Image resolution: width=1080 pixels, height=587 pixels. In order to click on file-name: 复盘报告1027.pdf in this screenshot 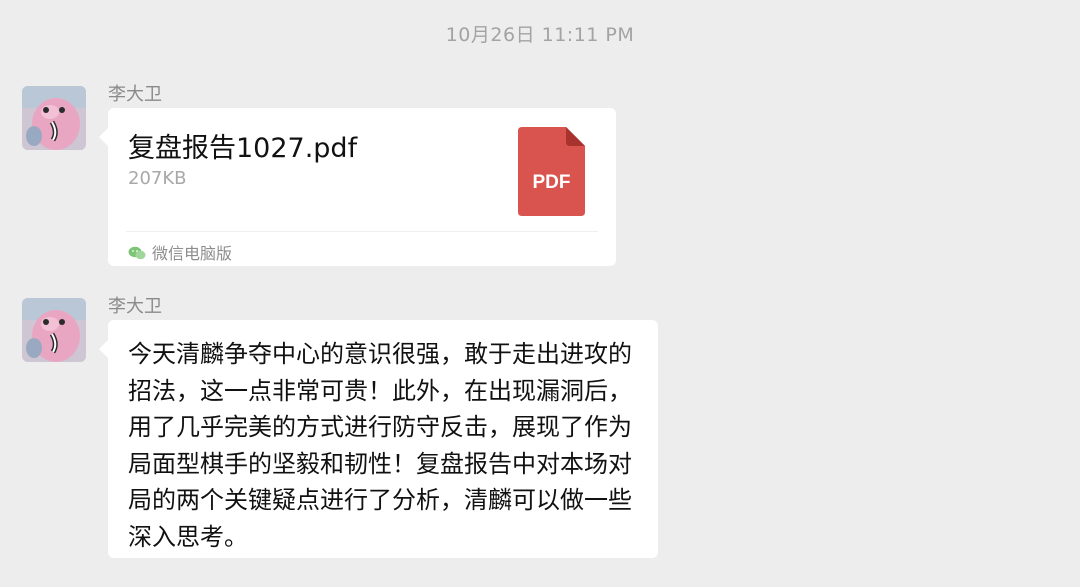, I will do `click(243, 148)`.